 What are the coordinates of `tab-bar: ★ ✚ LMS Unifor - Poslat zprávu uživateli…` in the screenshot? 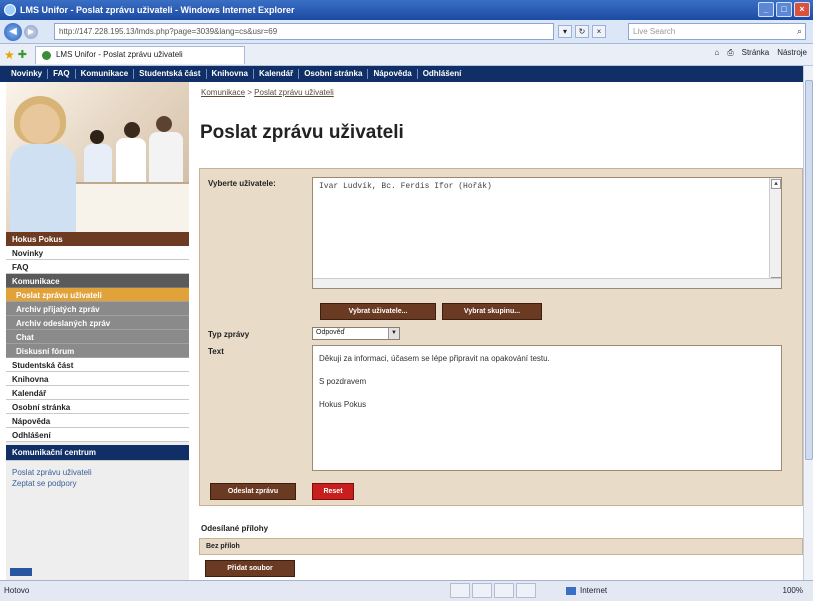 It's located at (406, 55).